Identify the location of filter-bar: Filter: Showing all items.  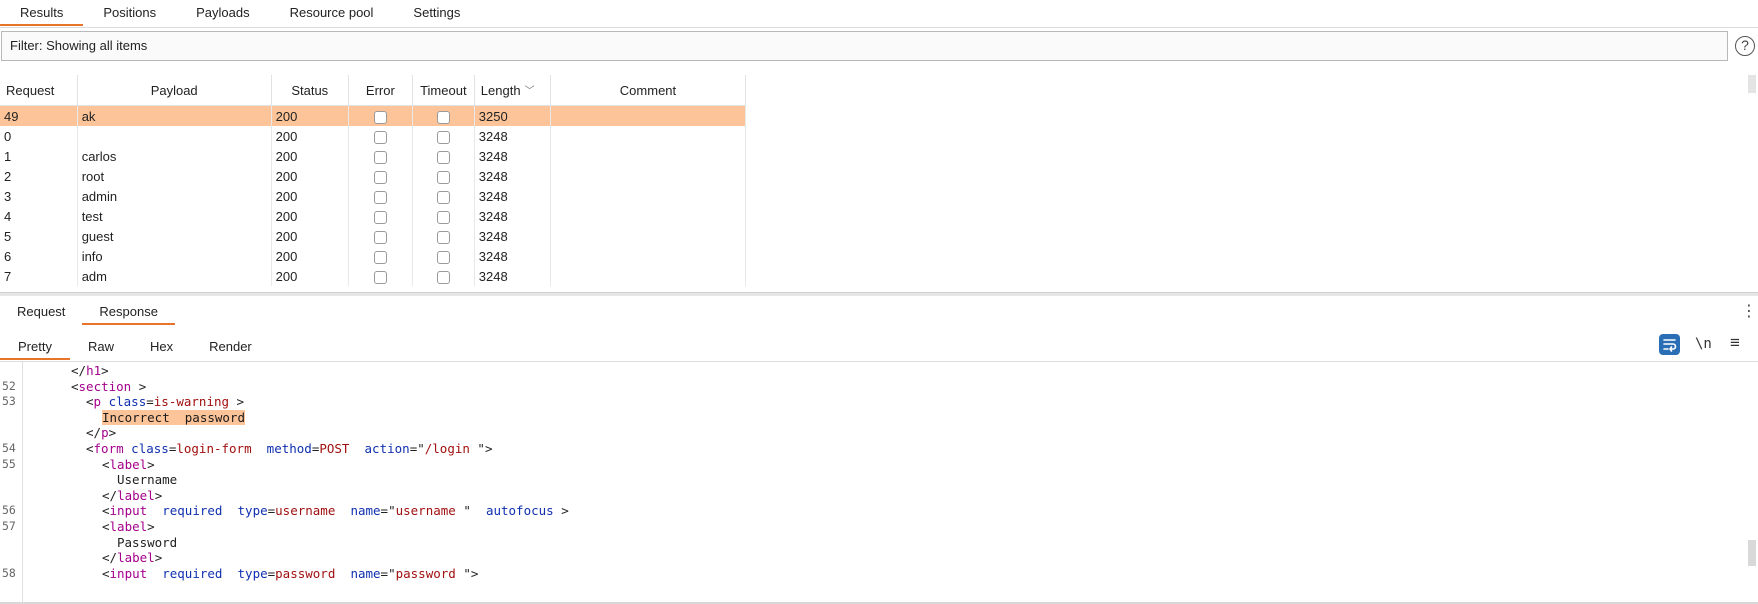
(864, 46).